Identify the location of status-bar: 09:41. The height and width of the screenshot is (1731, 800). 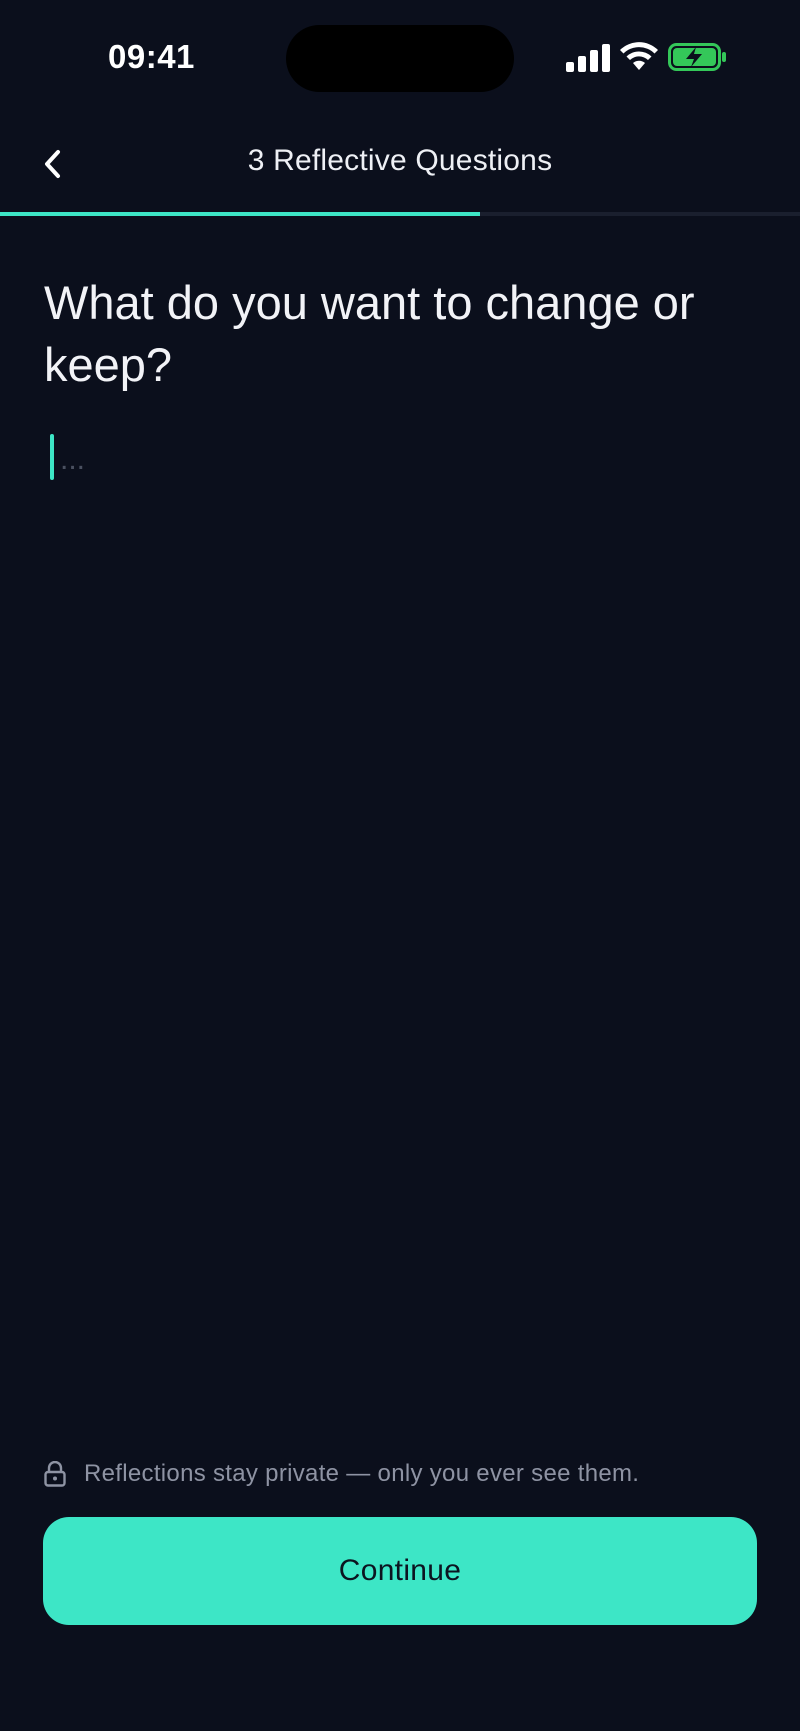
(400, 55).